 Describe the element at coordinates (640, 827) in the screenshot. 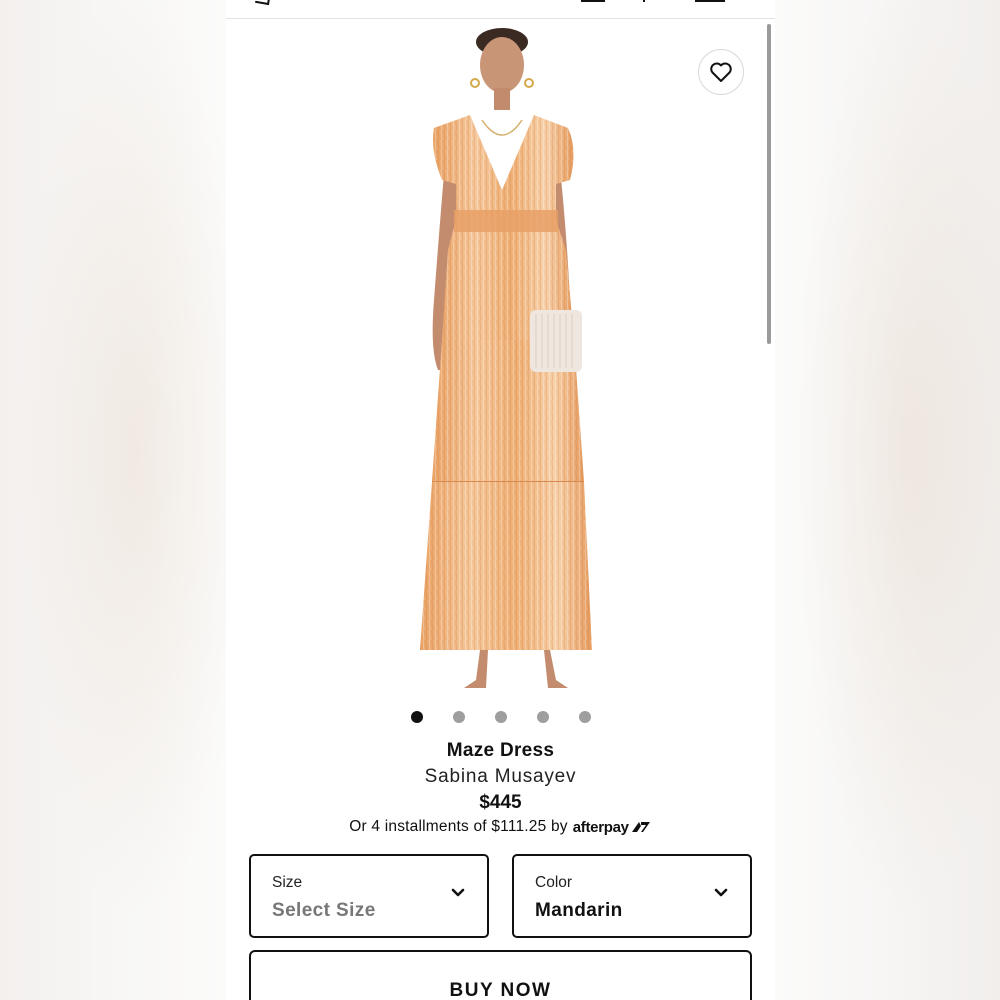

I see `afterpay-badge-icon` at that location.